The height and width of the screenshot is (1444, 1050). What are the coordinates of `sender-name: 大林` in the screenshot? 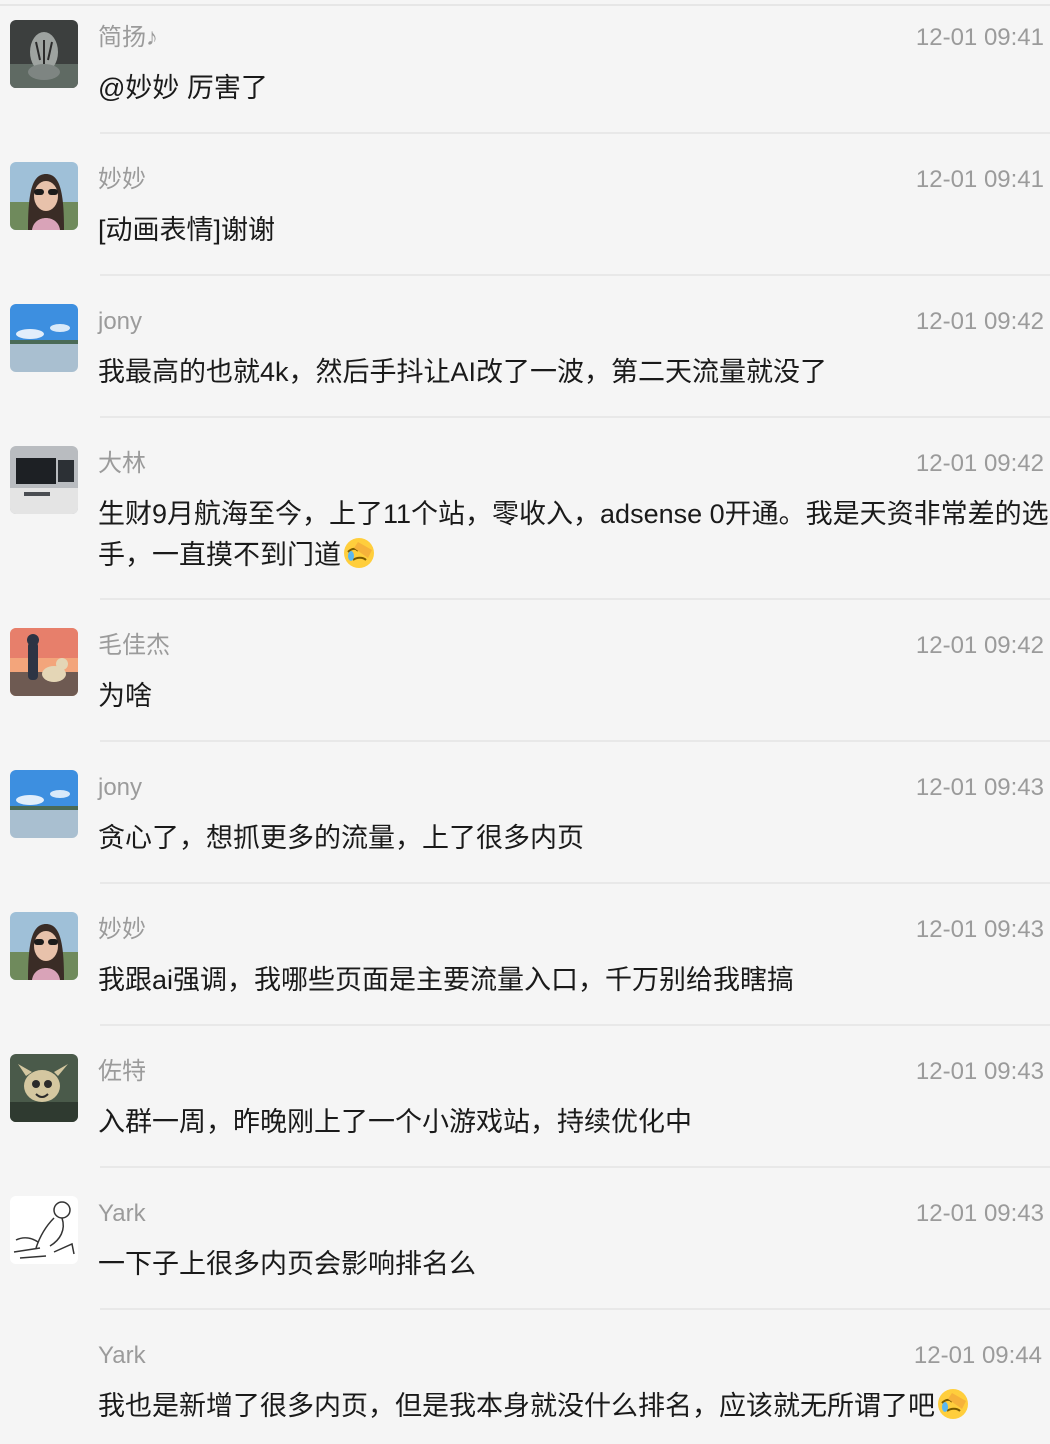 It's located at (122, 463).